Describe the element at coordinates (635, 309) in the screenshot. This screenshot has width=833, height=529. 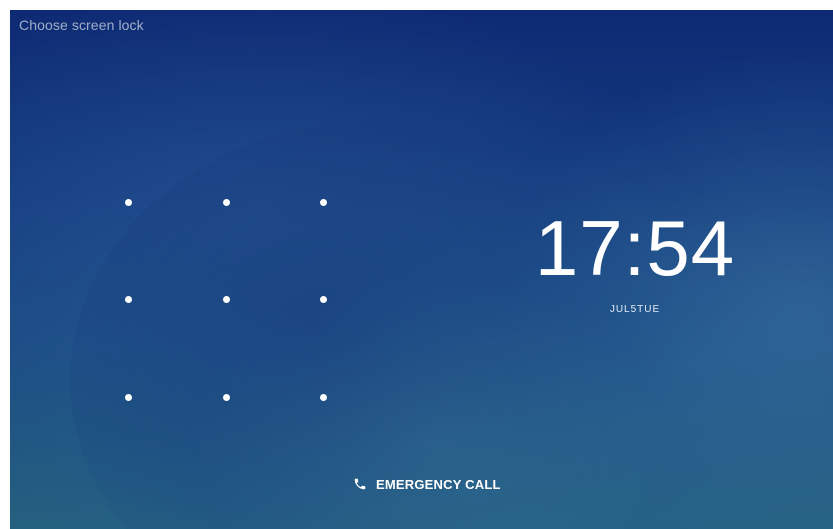
I see `date-label: JUL5TUE` at that location.